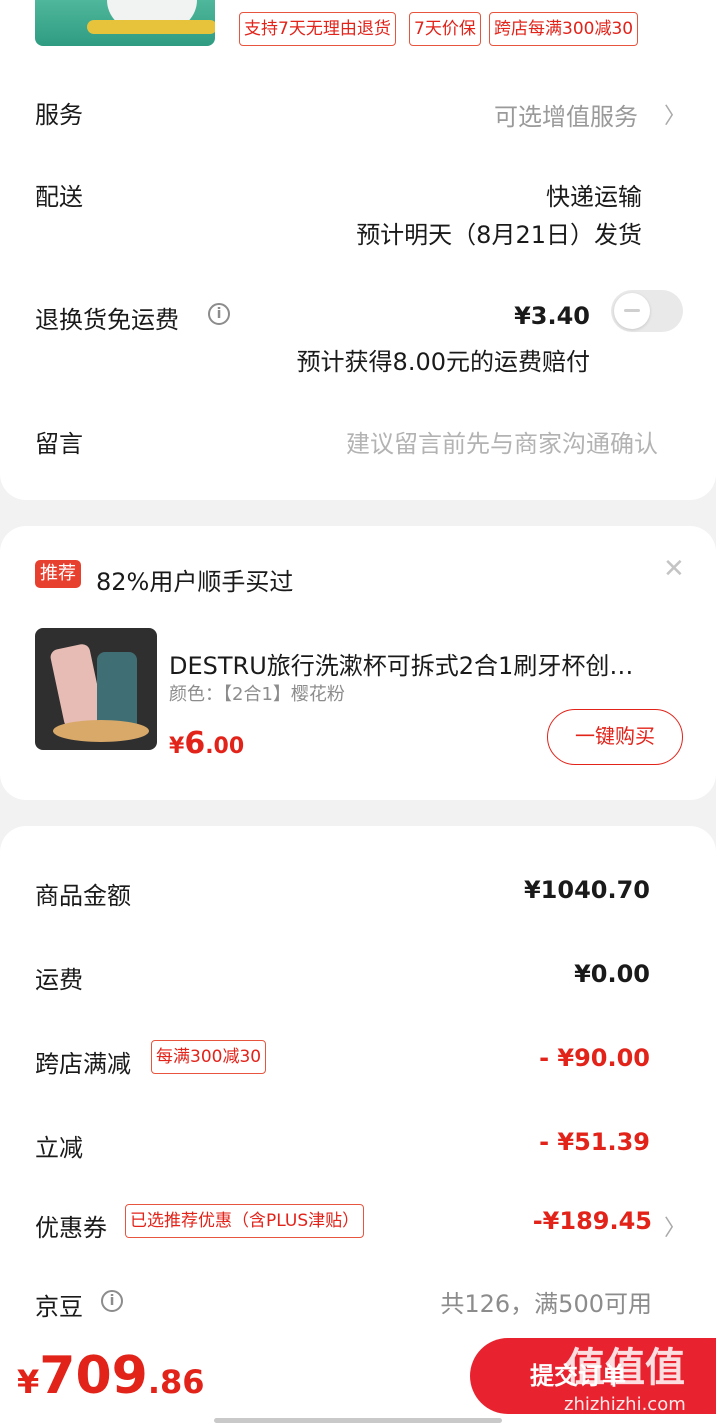 The height and width of the screenshot is (1424, 716). What do you see at coordinates (151, 27) in the screenshot?
I see `thumbnail-base-shape` at bounding box center [151, 27].